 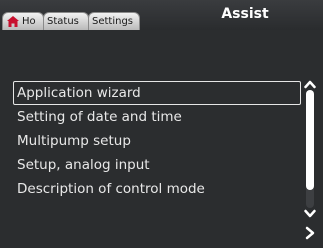 I want to click on home-icon, so click(x=13, y=21).